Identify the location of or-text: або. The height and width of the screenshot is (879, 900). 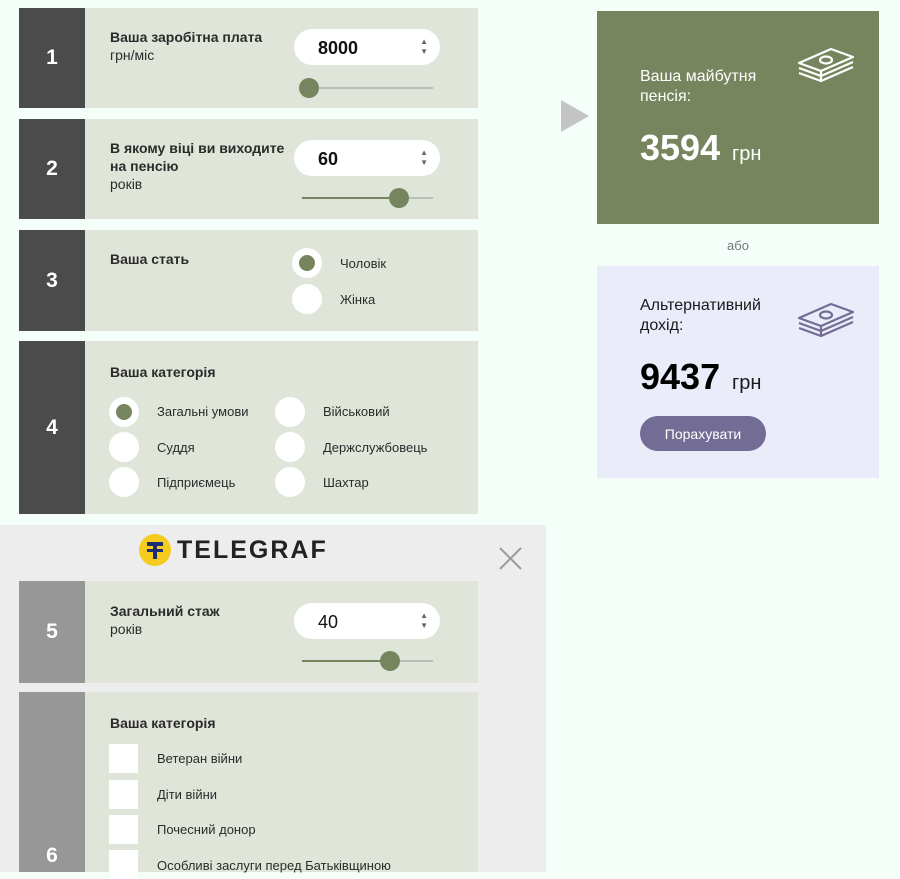
(738, 245).